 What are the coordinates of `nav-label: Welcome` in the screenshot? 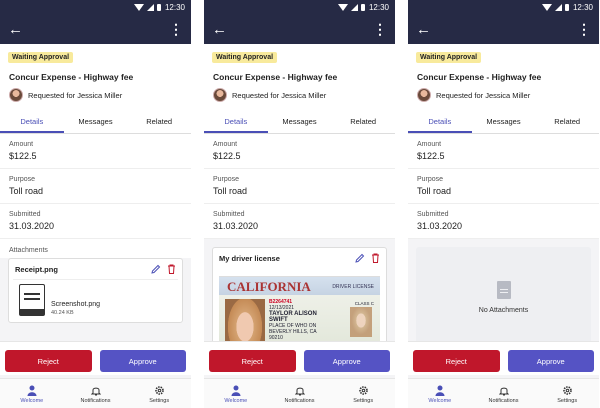 It's located at (236, 401).